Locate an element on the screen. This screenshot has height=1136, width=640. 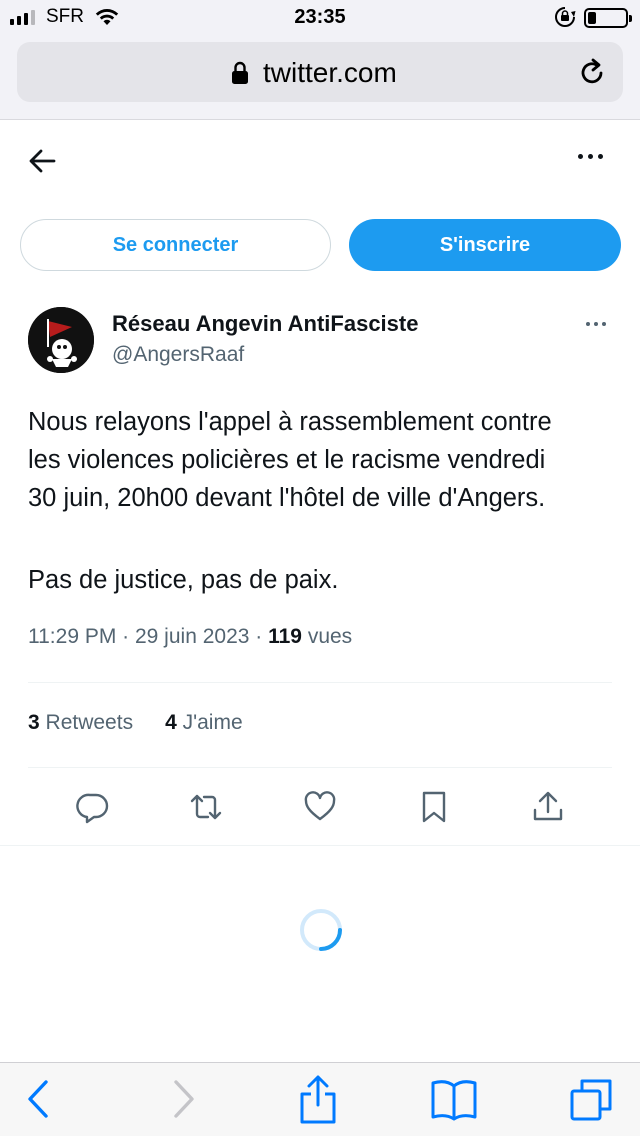
bookmarks-icon is located at coordinates (454, 1099).